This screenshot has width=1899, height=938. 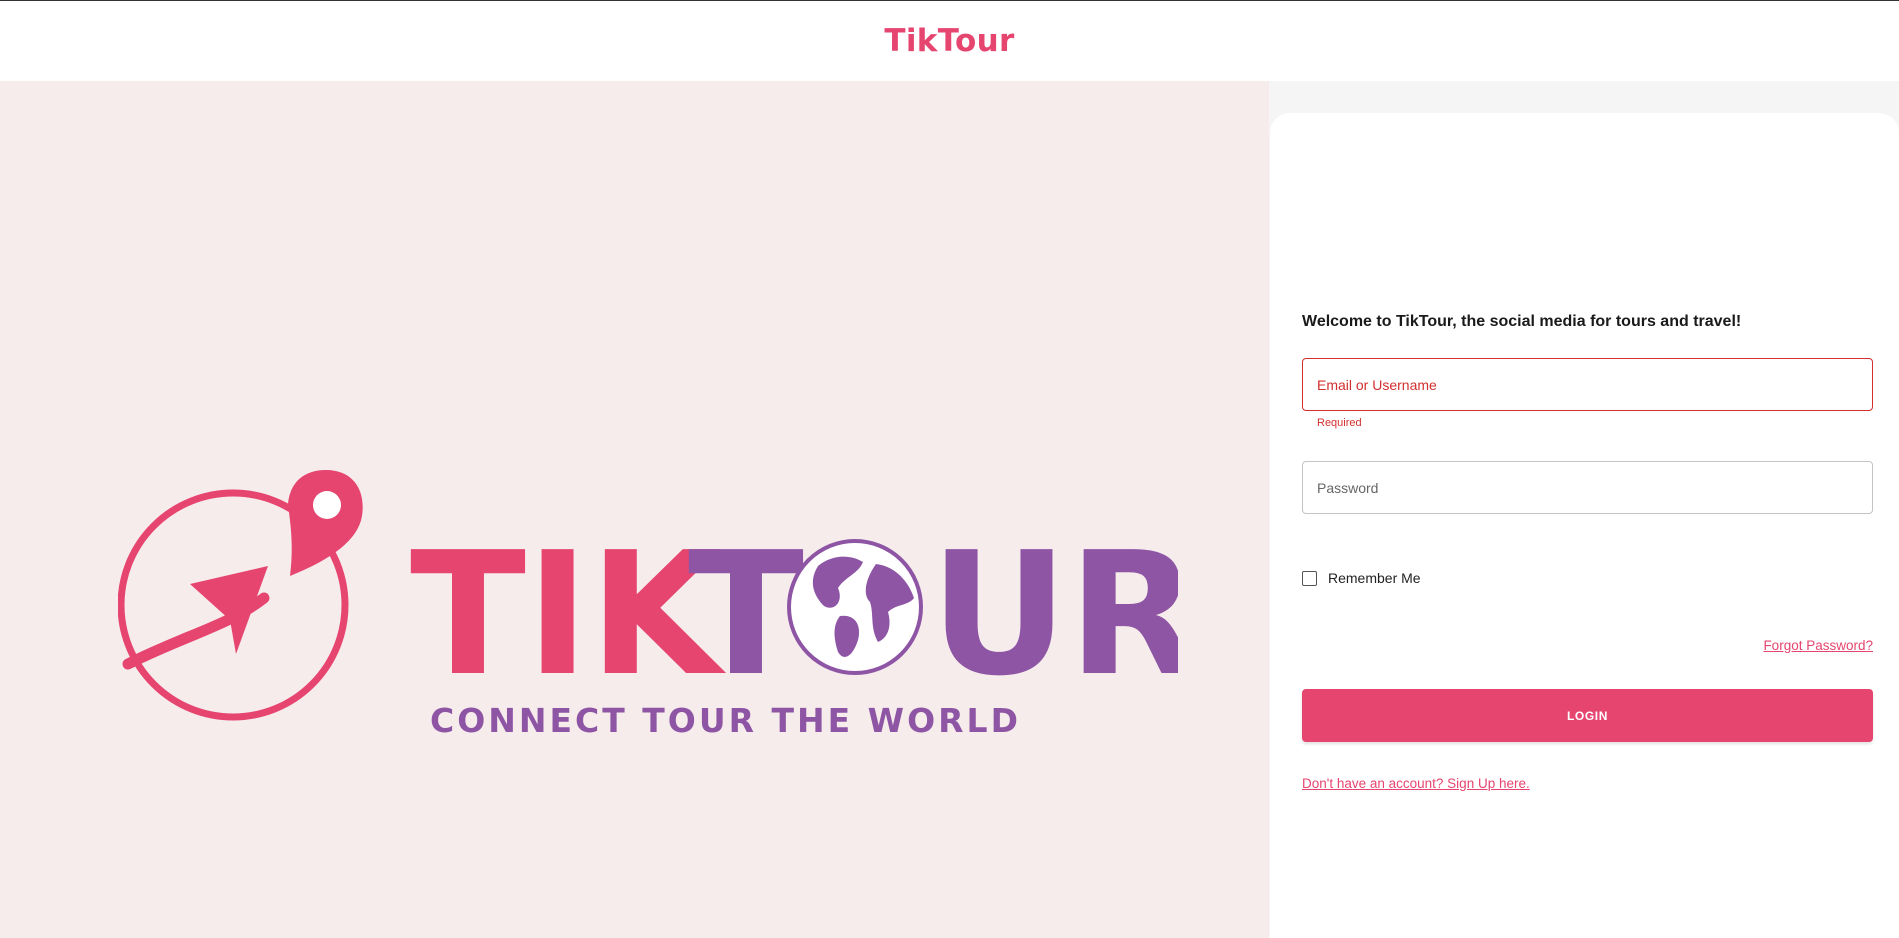 What do you see at coordinates (1416, 783) in the screenshot?
I see `signup-link: Don't have an account? Sign Up here.` at bounding box center [1416, 783].